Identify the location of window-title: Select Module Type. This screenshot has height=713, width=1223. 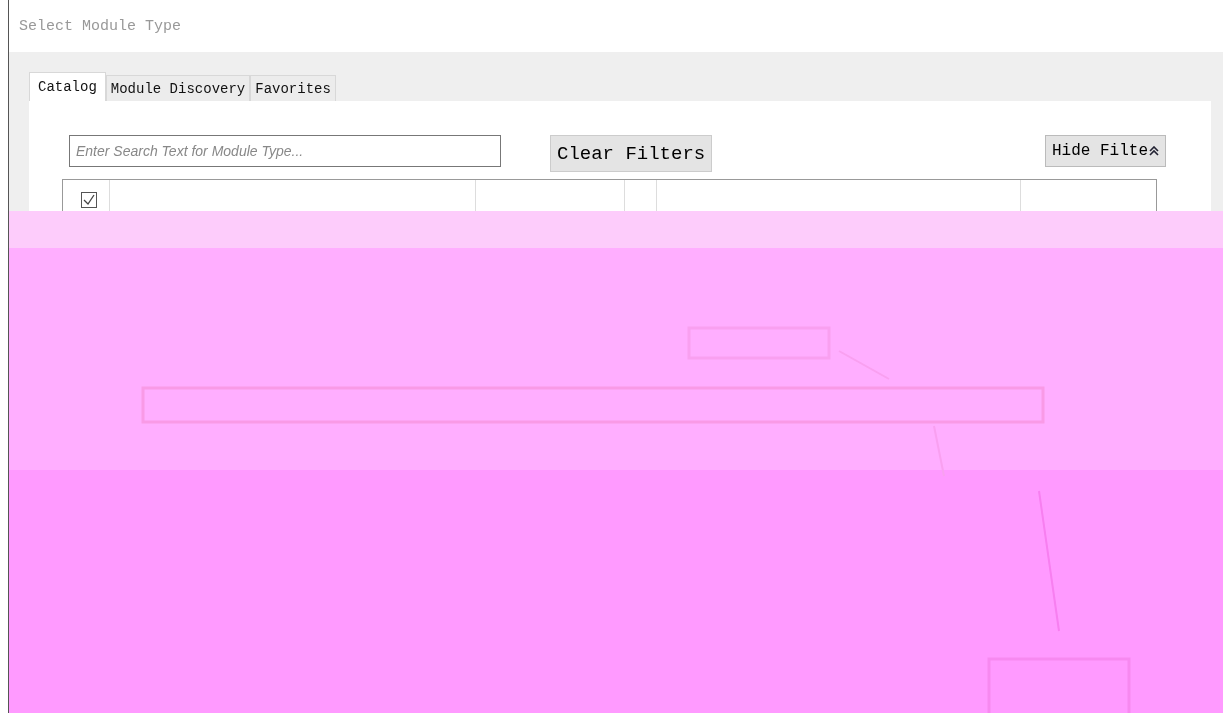
(100, 26).